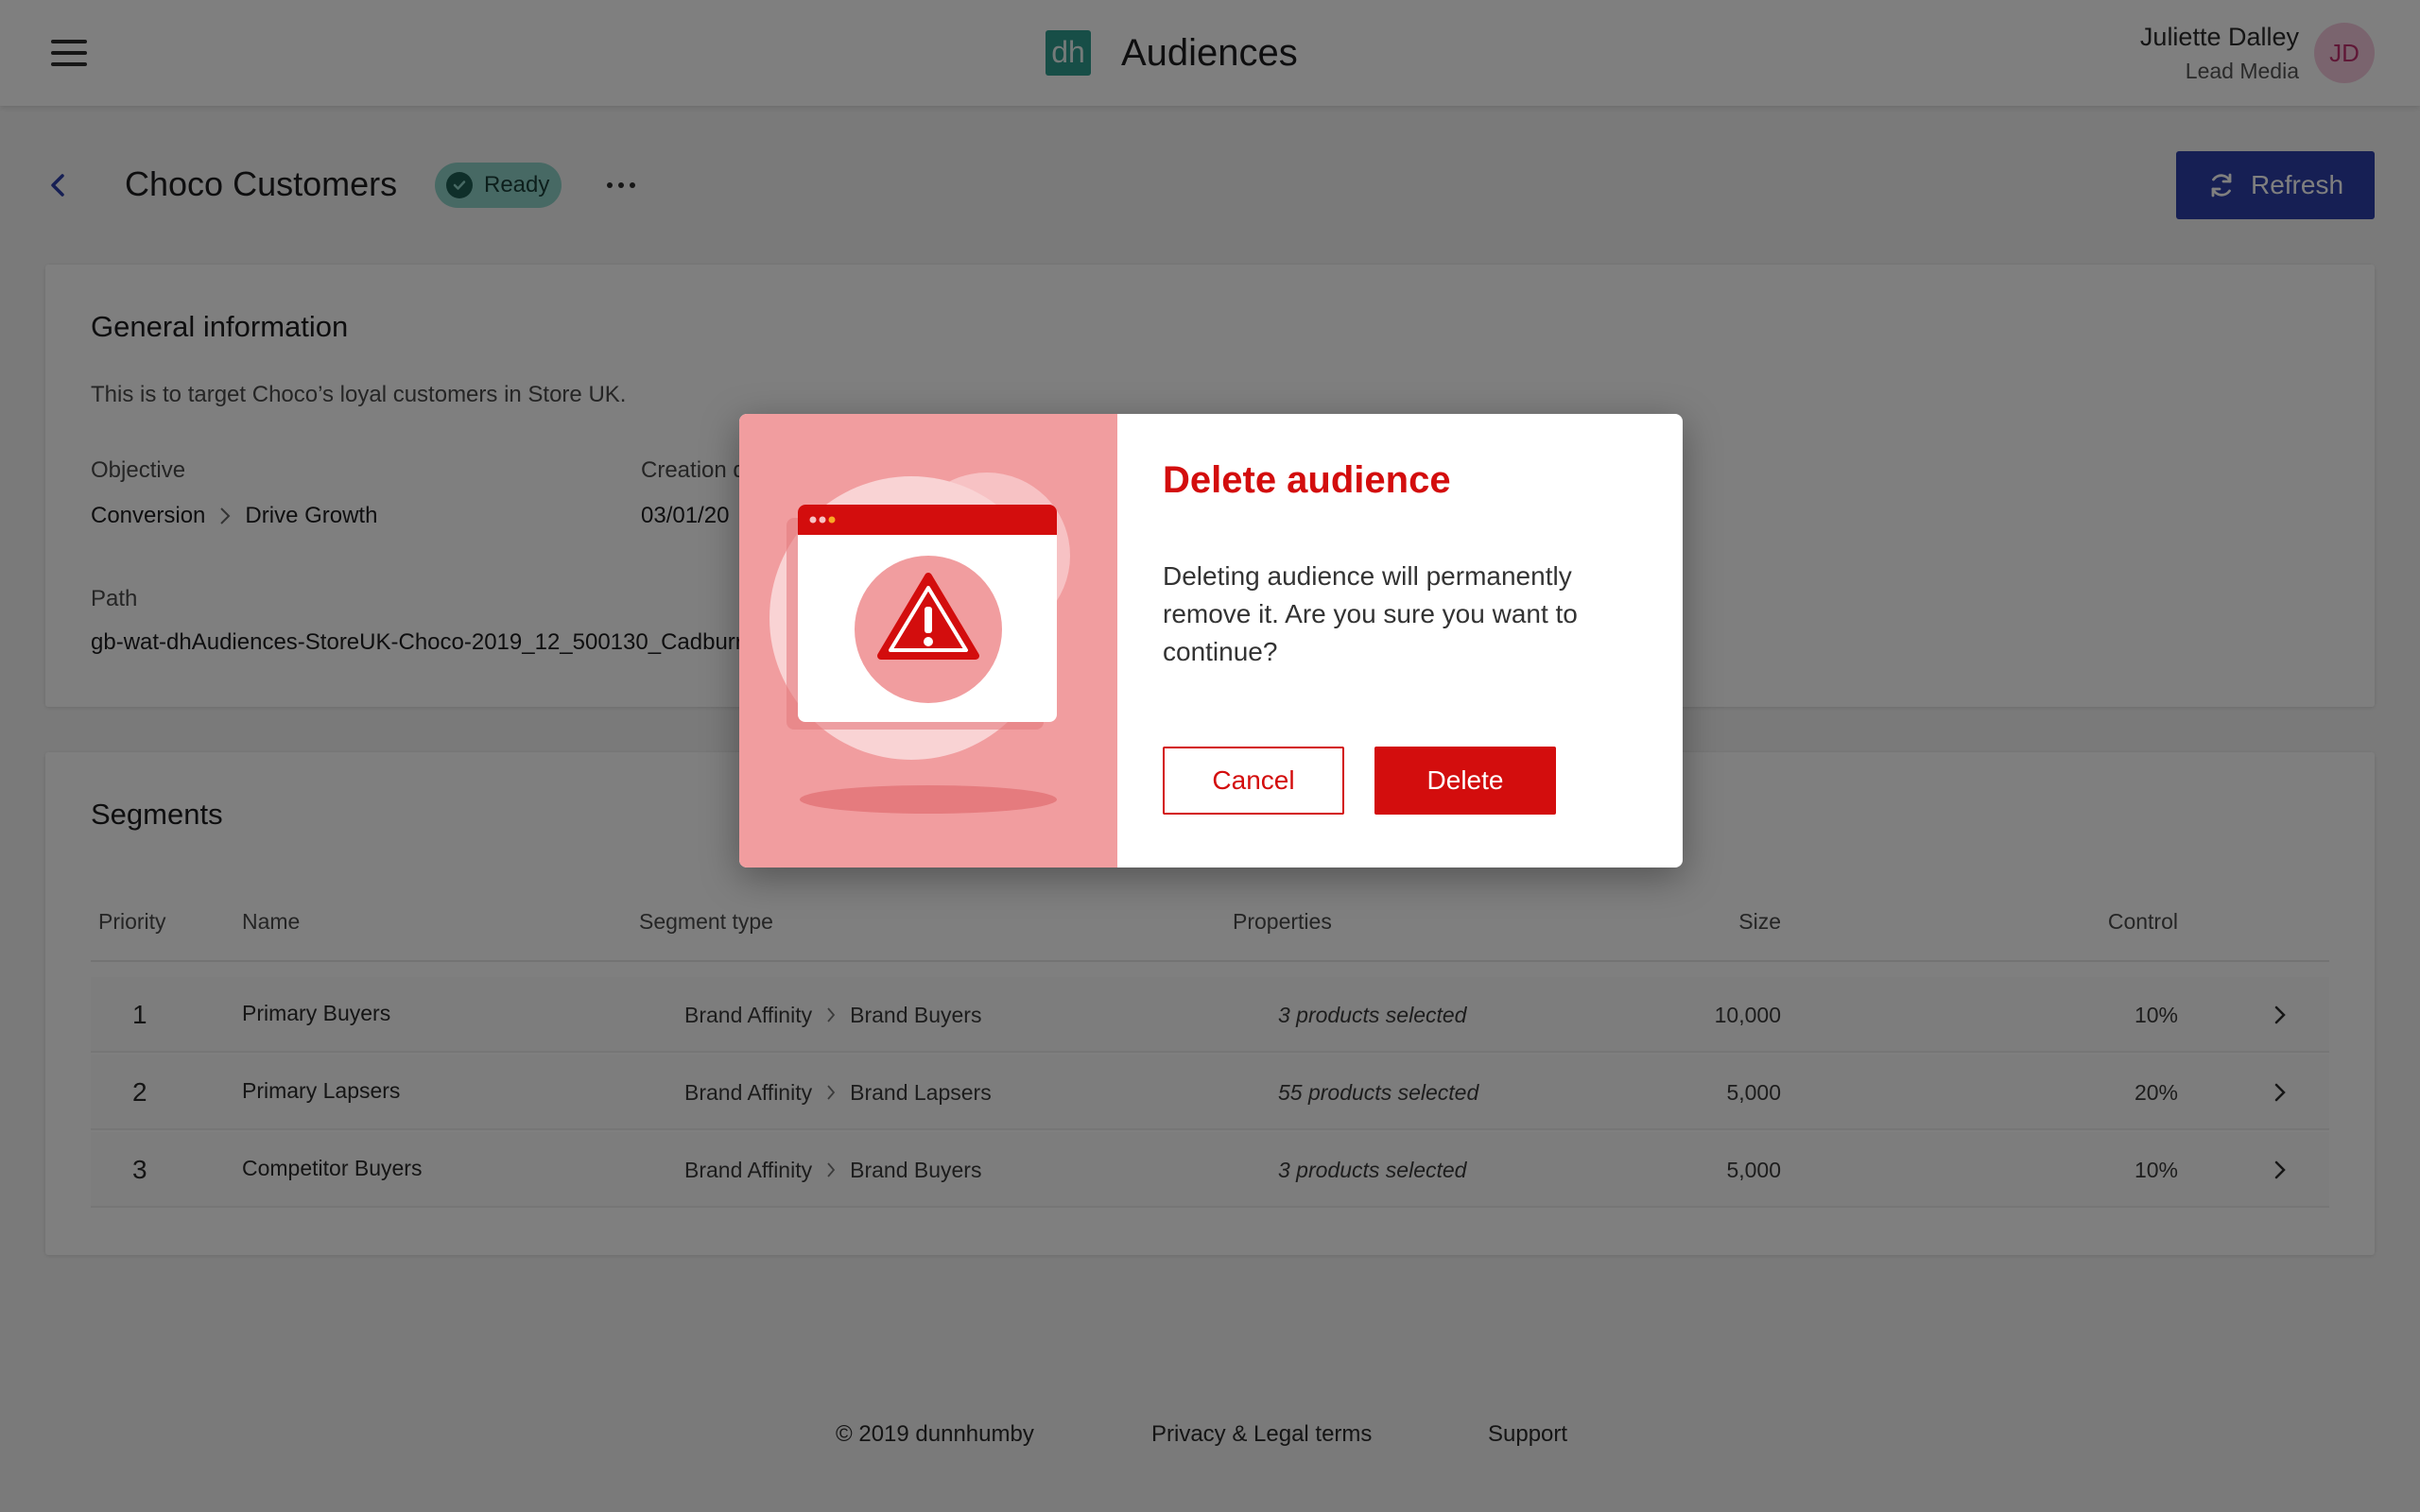  Describe the element at coordinates (1253, 781) in the screenshot. I see `cancel-button: Cancel` at that location.